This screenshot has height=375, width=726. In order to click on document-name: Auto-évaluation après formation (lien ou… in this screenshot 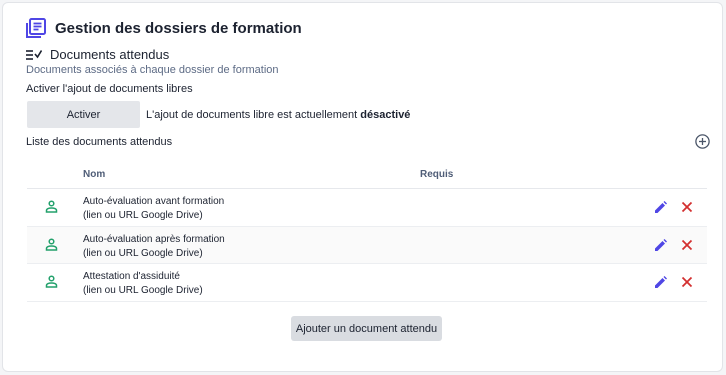, I will do `click(154, 247)`.